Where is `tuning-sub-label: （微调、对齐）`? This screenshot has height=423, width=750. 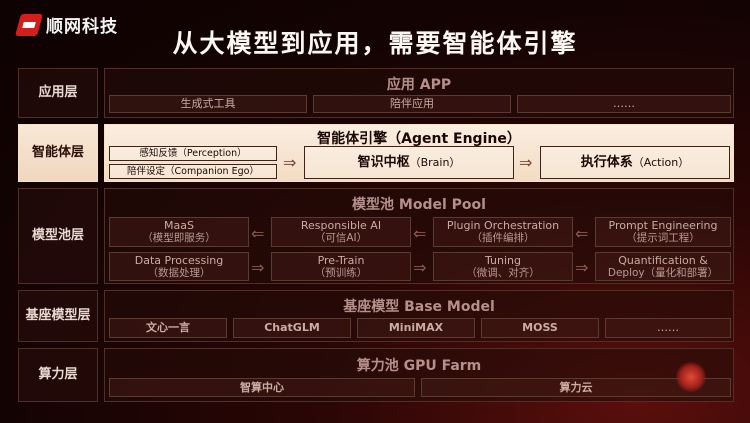 tuning-sub-label: （微调、对齐） is located at coordinates (503, 272).